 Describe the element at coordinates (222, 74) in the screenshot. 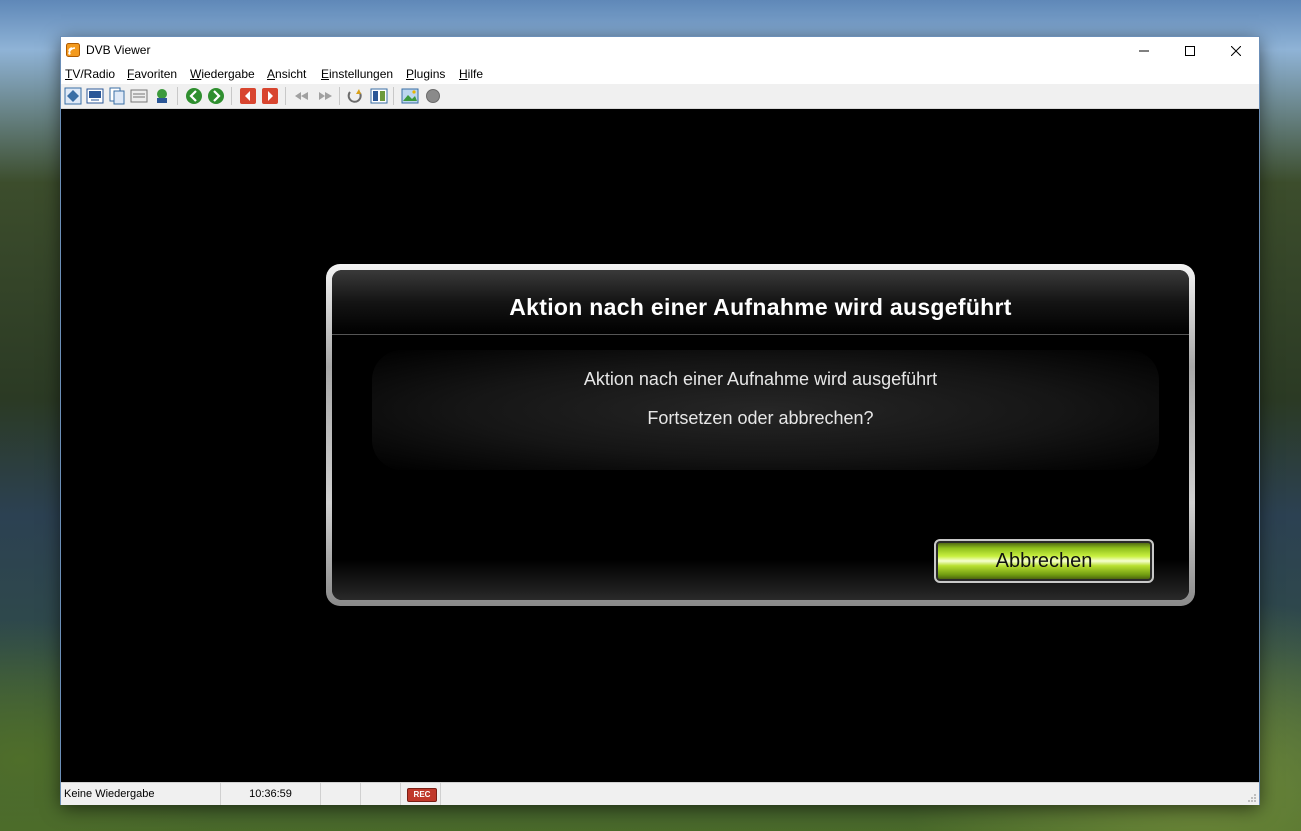

I see `menu-wiedergabe: Wiedergabe` at that location.